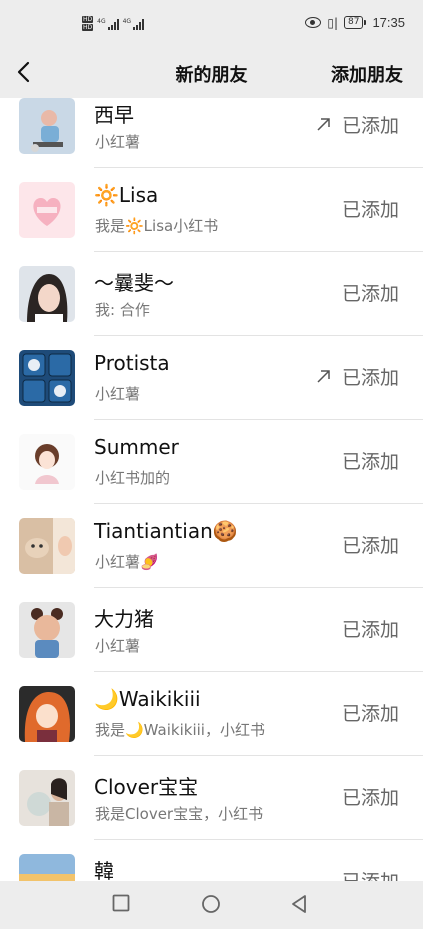  Describe the element at coordinates (157, 226) in the screenshot. I see `friend-message: 我是🔆Lisa小红书` at that location.